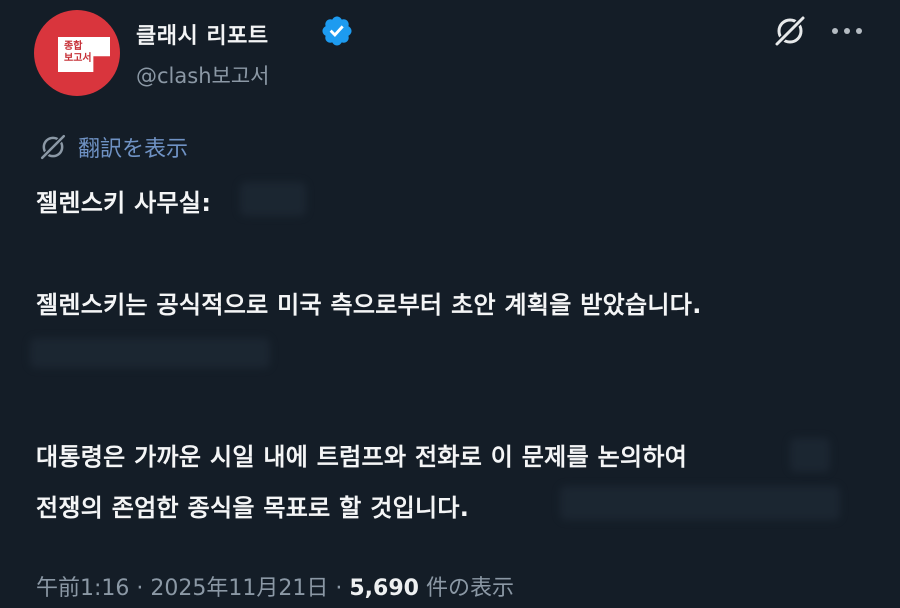  I want to click on post-meta: 午前1:16 · 2025年11月21日 · 5,690 件の表示, so click(275, 586).